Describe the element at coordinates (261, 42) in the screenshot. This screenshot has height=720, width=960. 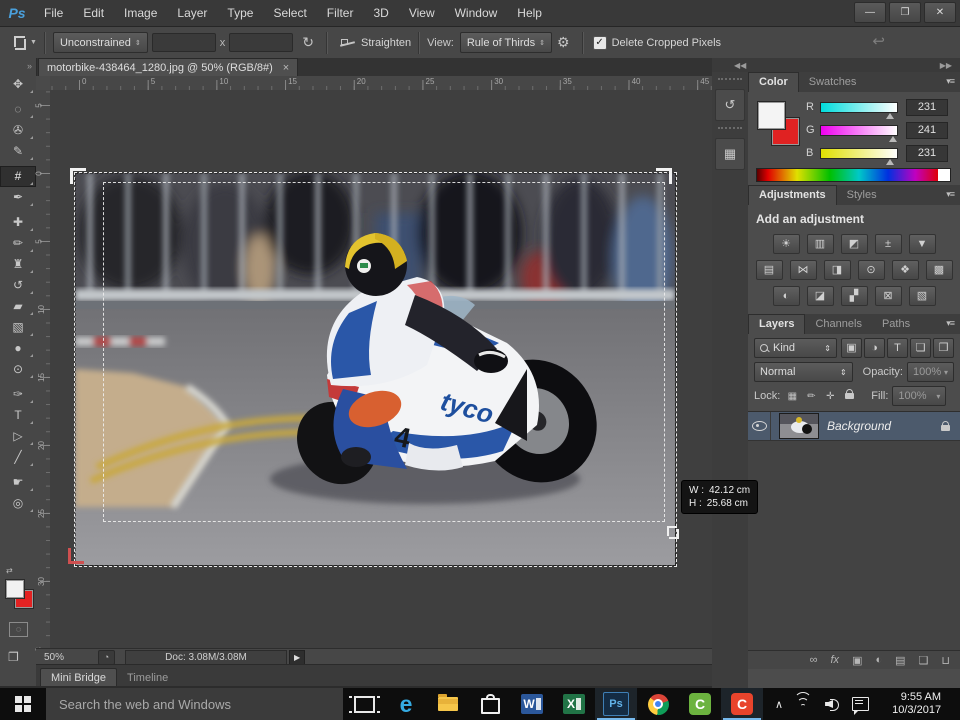
I see `crop-height-input` at that location.